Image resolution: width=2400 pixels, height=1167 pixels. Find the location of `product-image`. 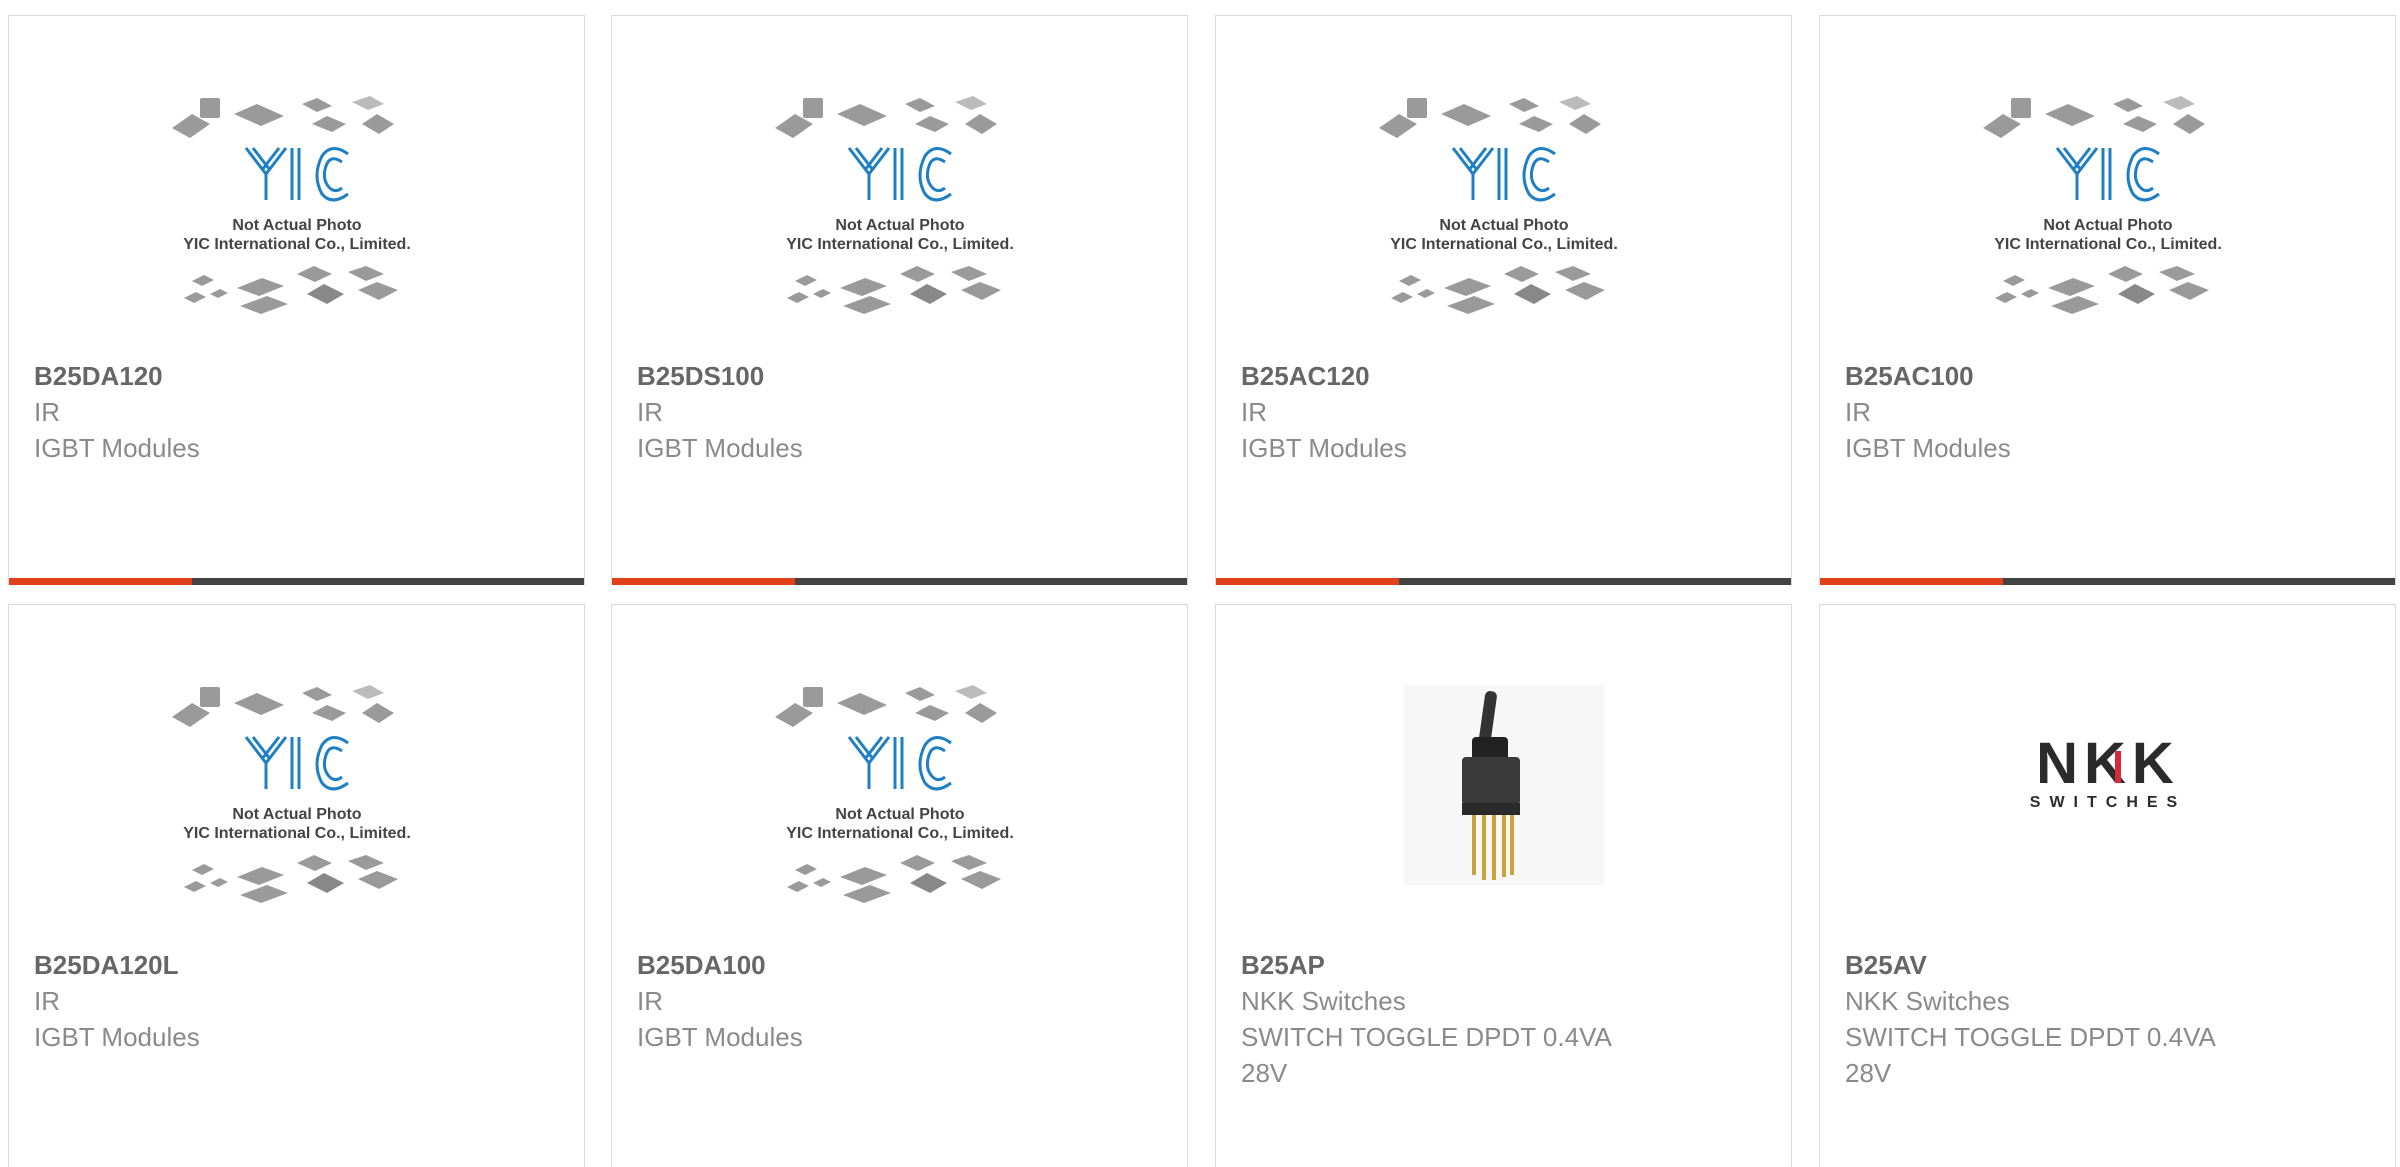

product-image is located at coordinates (1503, 817).